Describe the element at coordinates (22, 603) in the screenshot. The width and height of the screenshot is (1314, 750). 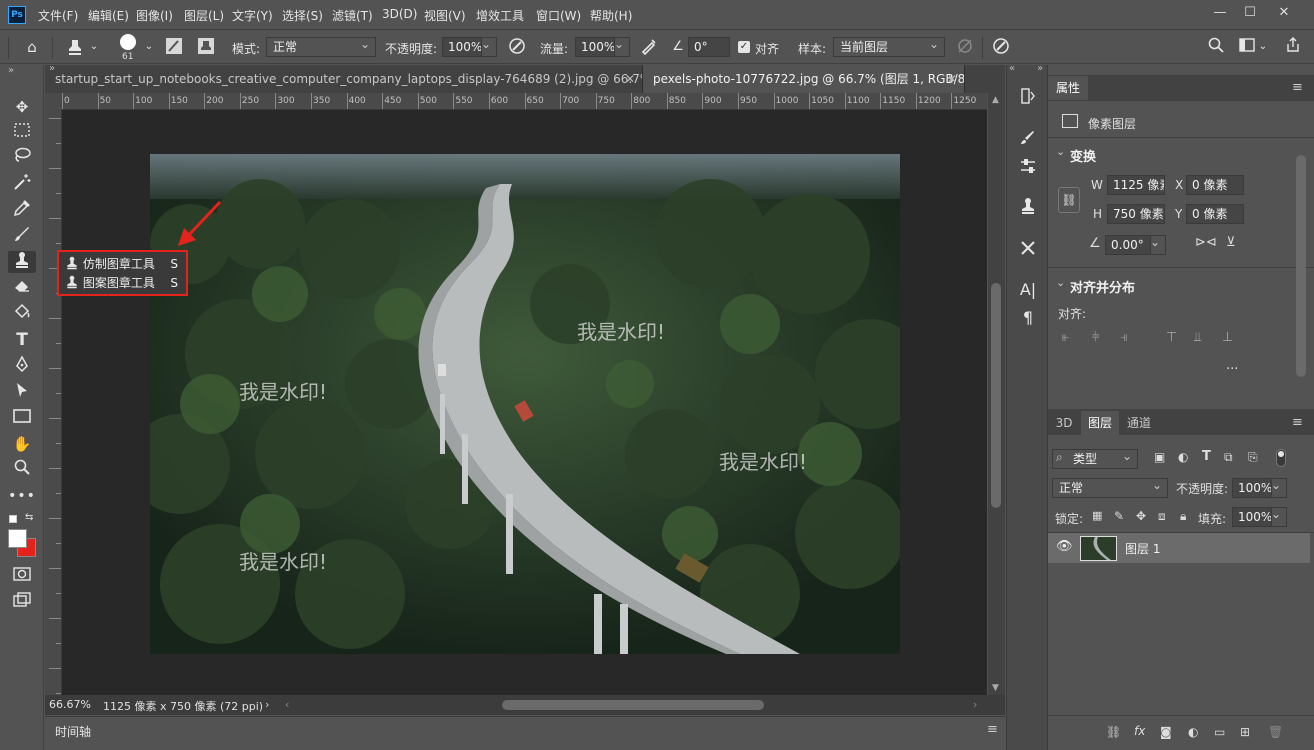
I see `screen-mode-icon` at that location.